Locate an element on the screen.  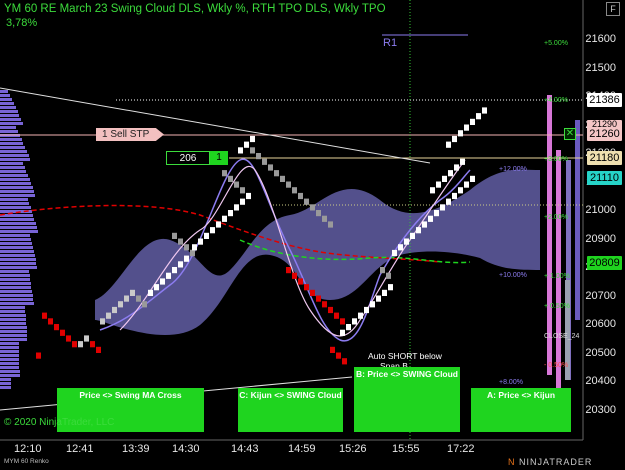
pct-label-3: +3.00% is located at coordinates (556, 159).